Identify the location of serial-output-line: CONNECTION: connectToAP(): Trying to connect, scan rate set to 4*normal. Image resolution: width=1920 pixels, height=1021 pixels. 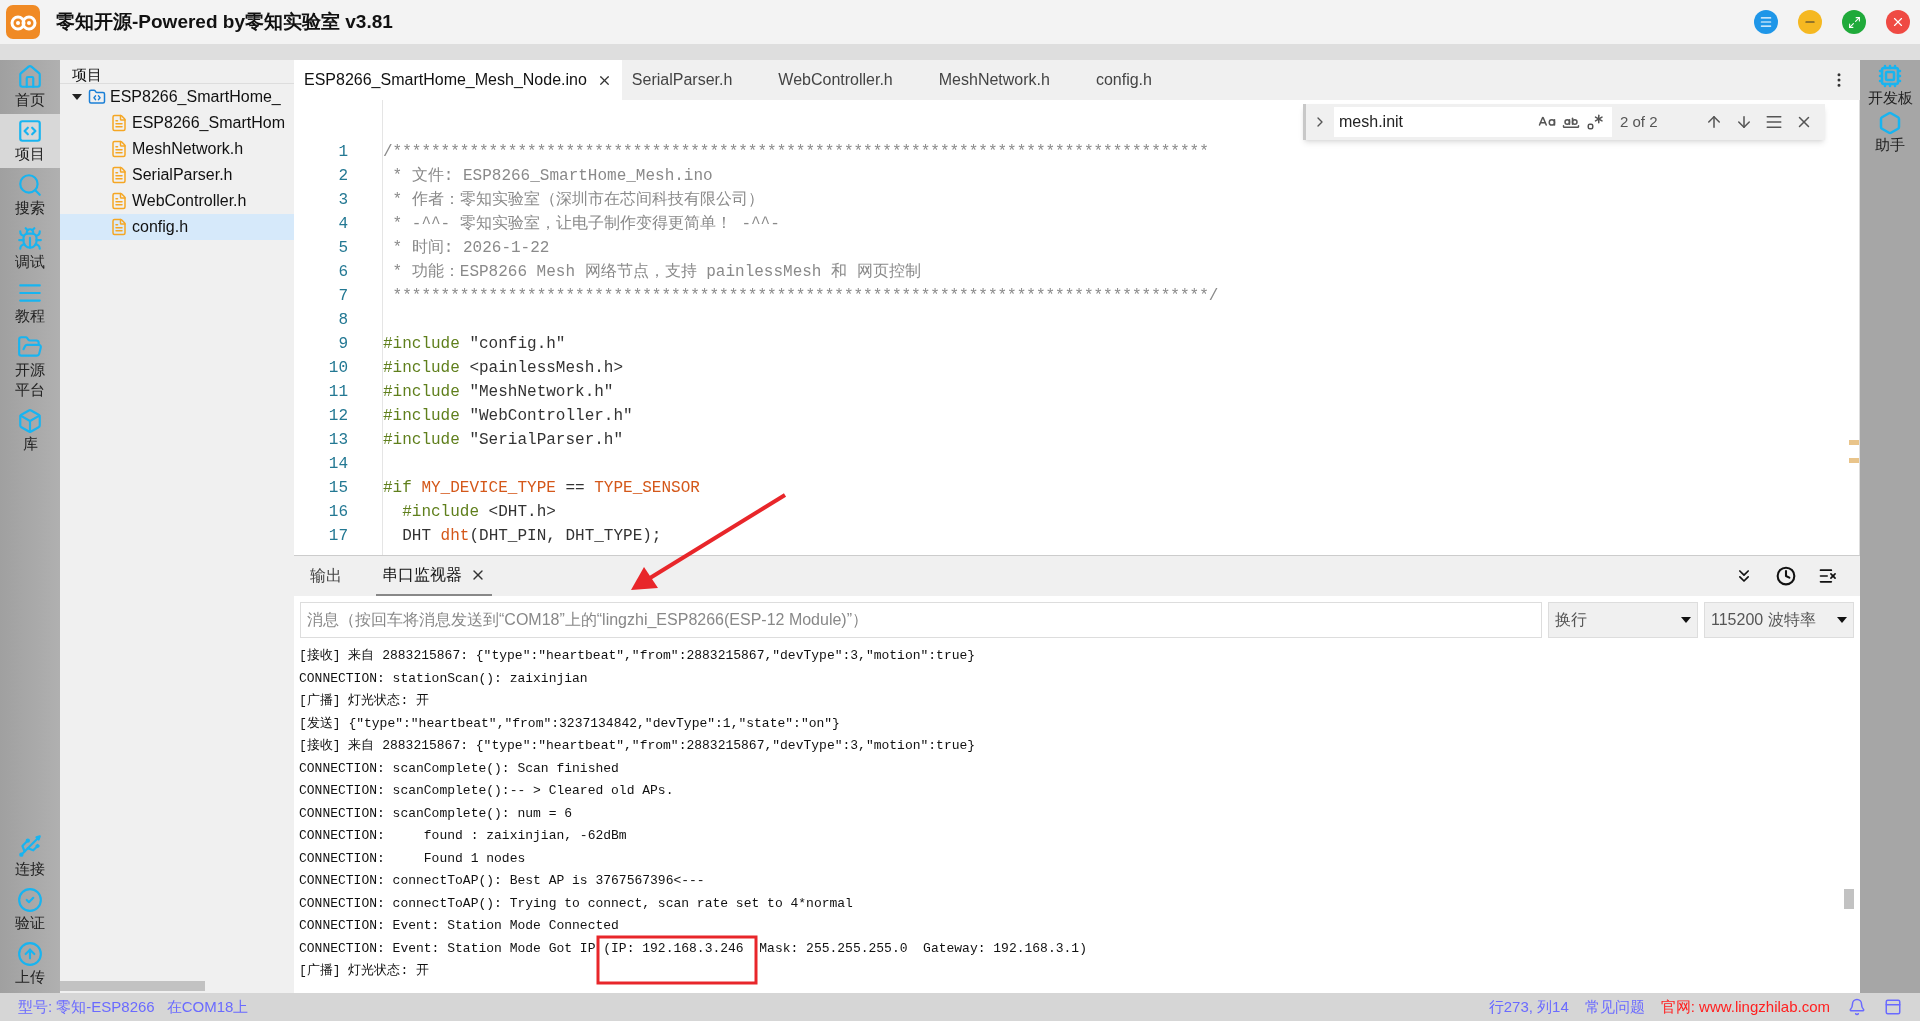
(576, 903).